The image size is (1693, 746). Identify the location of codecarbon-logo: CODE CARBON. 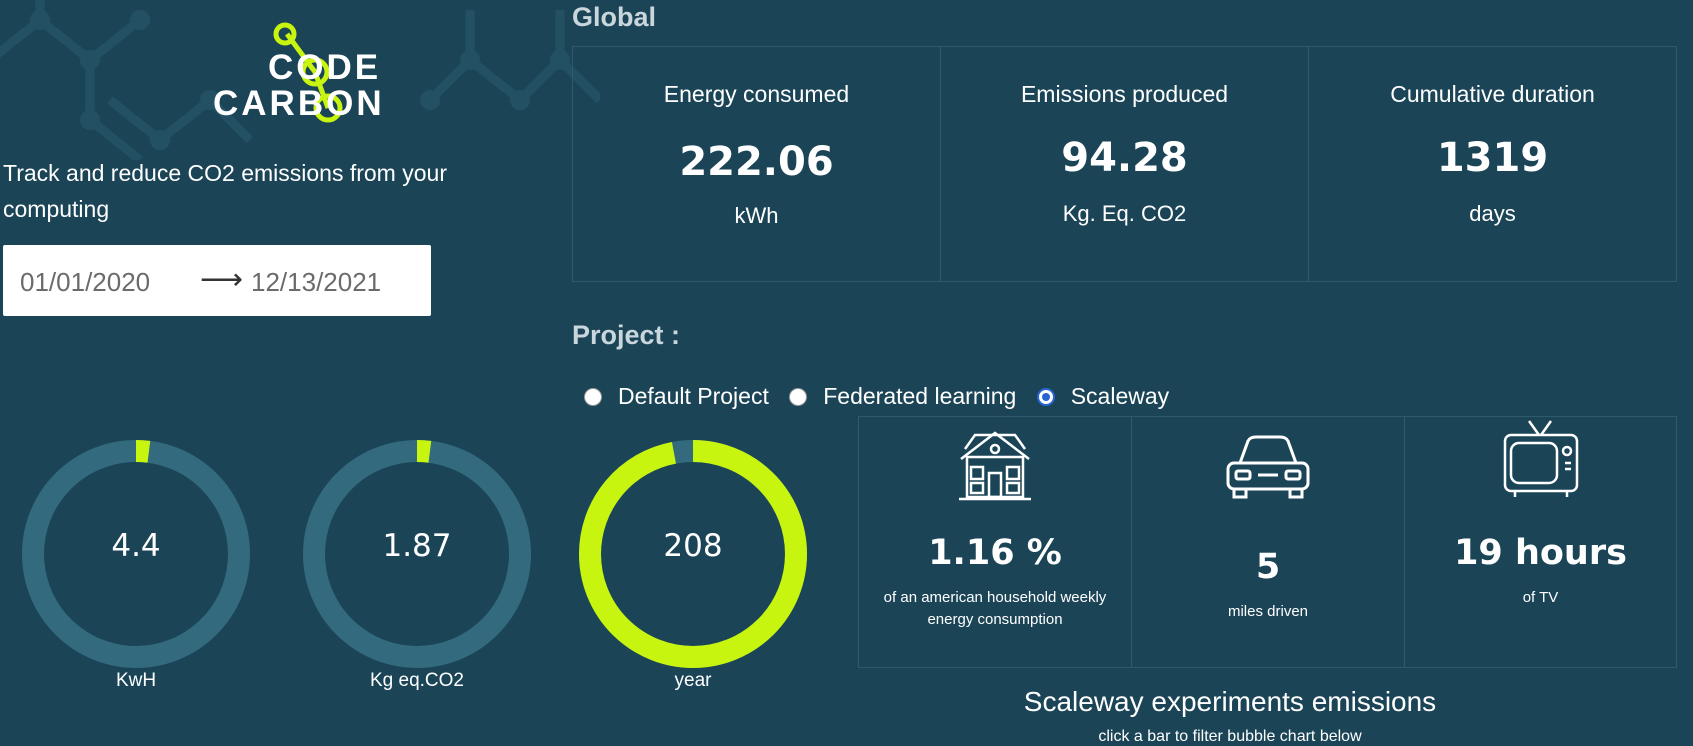
(305, 72).